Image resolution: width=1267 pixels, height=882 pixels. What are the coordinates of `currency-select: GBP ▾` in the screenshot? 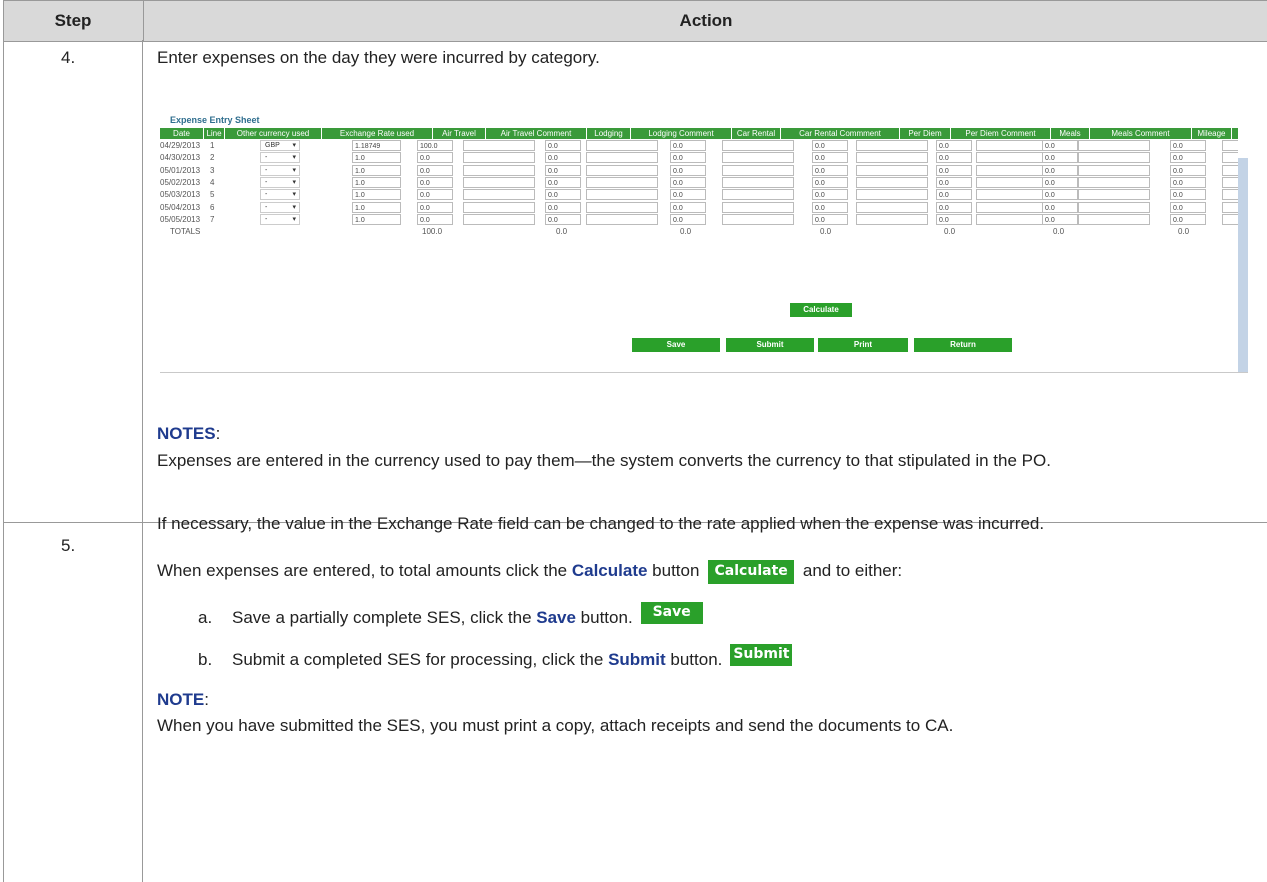 It's located at (280, 145).